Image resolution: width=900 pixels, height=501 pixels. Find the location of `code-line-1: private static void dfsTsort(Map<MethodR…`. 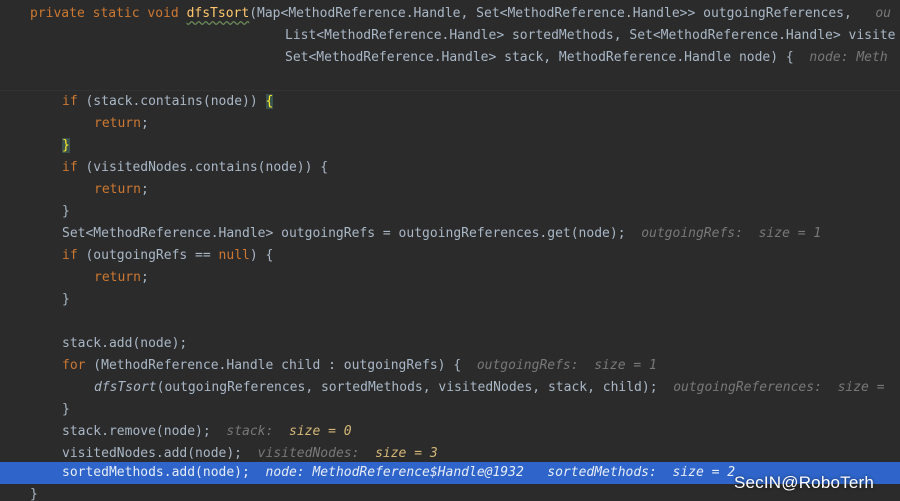

code-line-1: private static void dfsTsort(Map<MethodR… is located at coordinates (450, 14).